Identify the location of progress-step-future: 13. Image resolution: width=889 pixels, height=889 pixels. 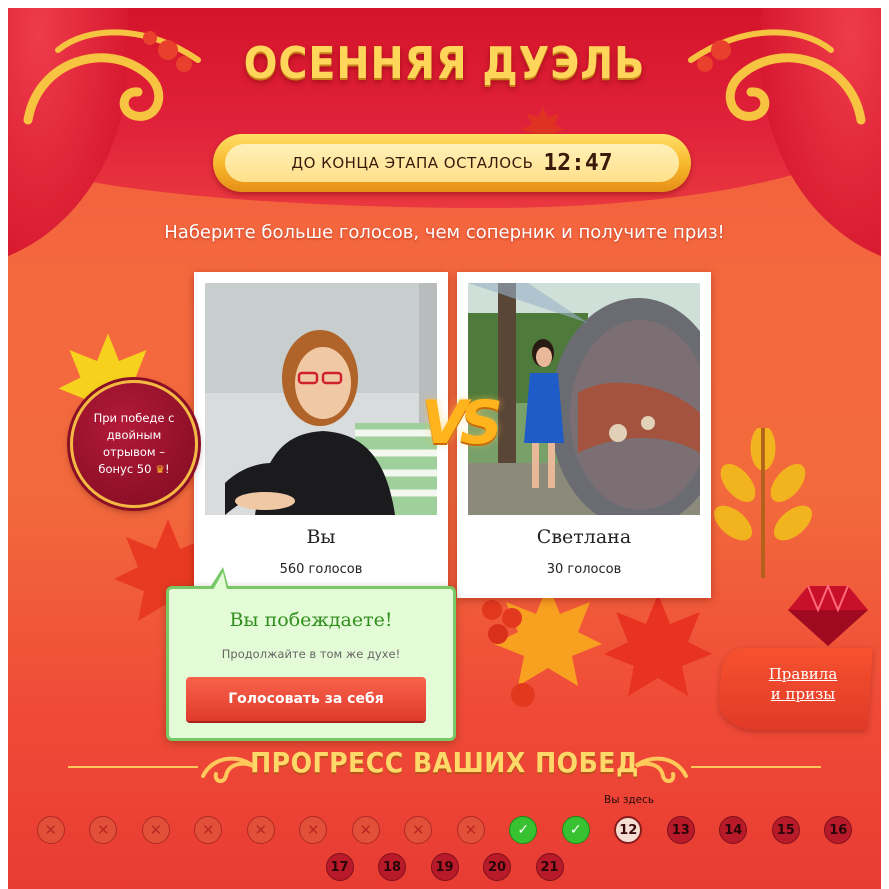
(680, 830).